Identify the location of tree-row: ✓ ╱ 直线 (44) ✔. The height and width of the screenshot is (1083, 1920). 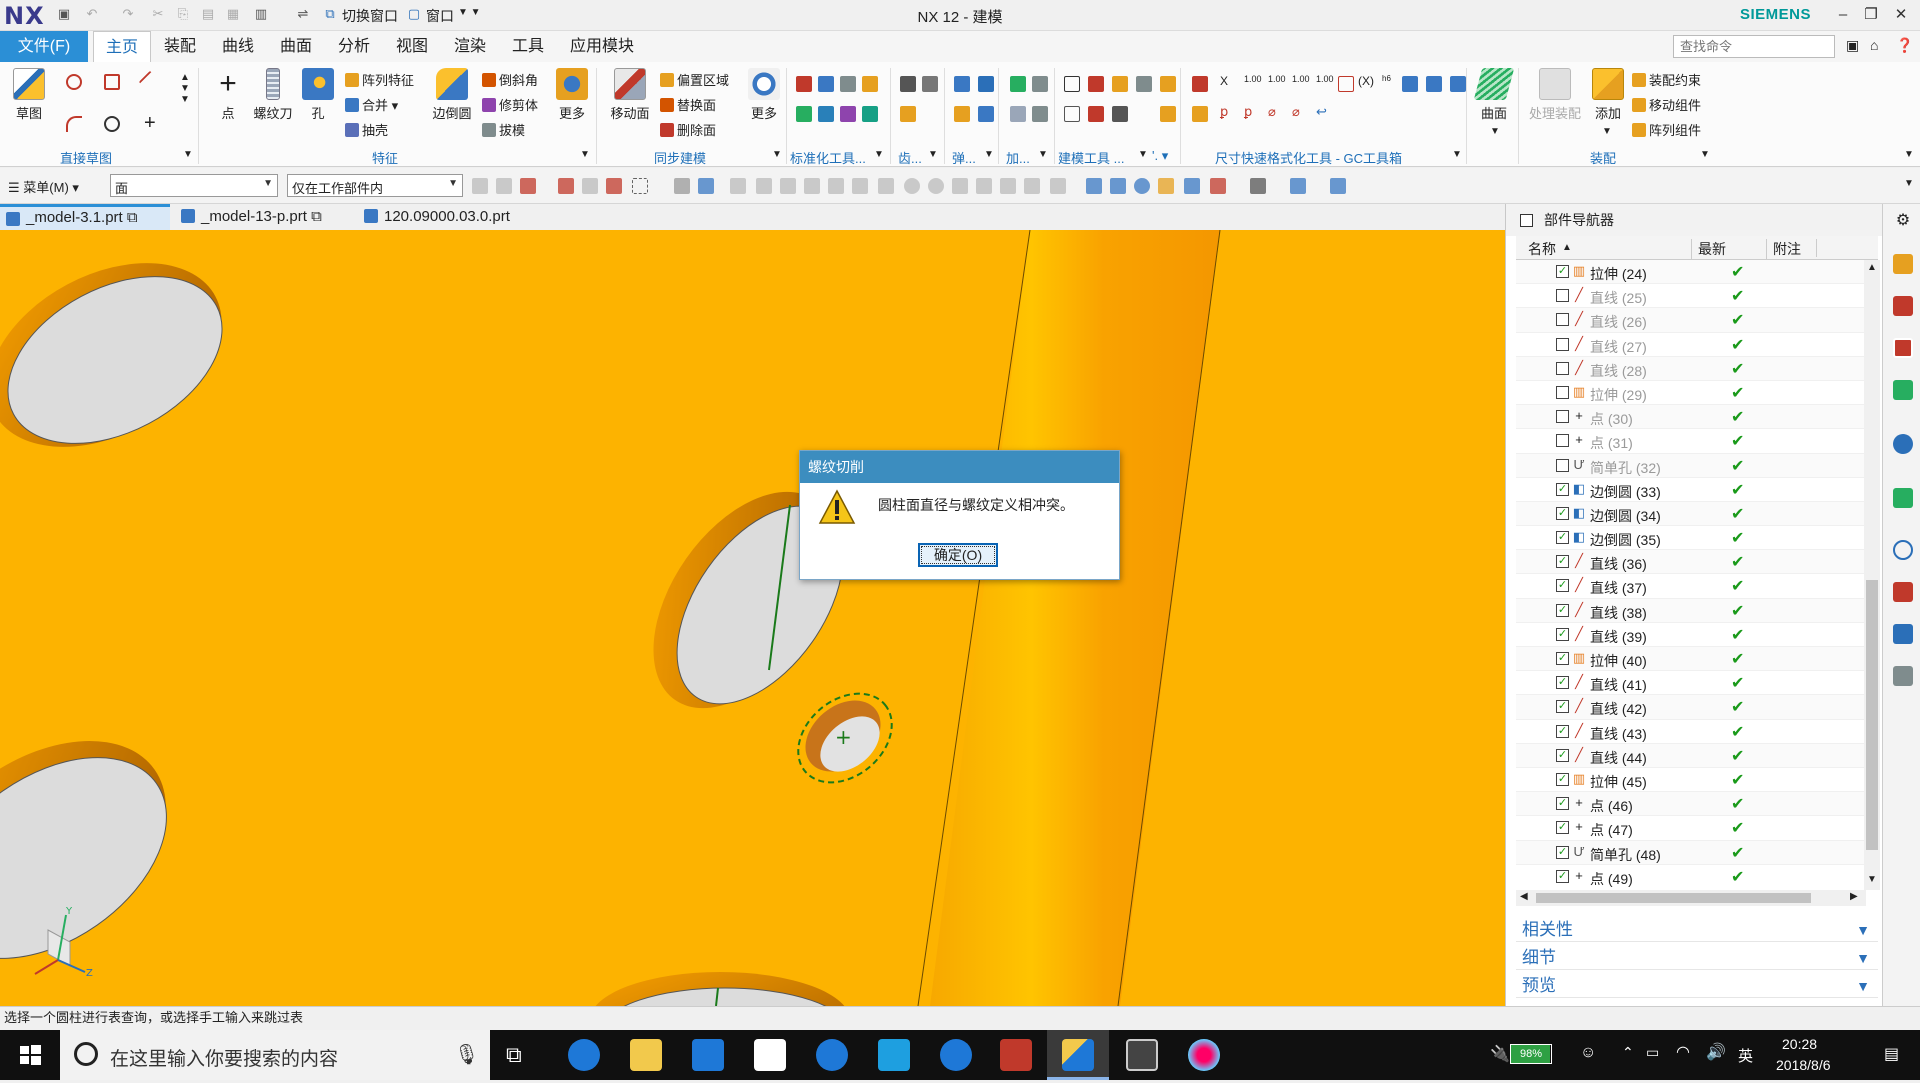
(1691, 755).